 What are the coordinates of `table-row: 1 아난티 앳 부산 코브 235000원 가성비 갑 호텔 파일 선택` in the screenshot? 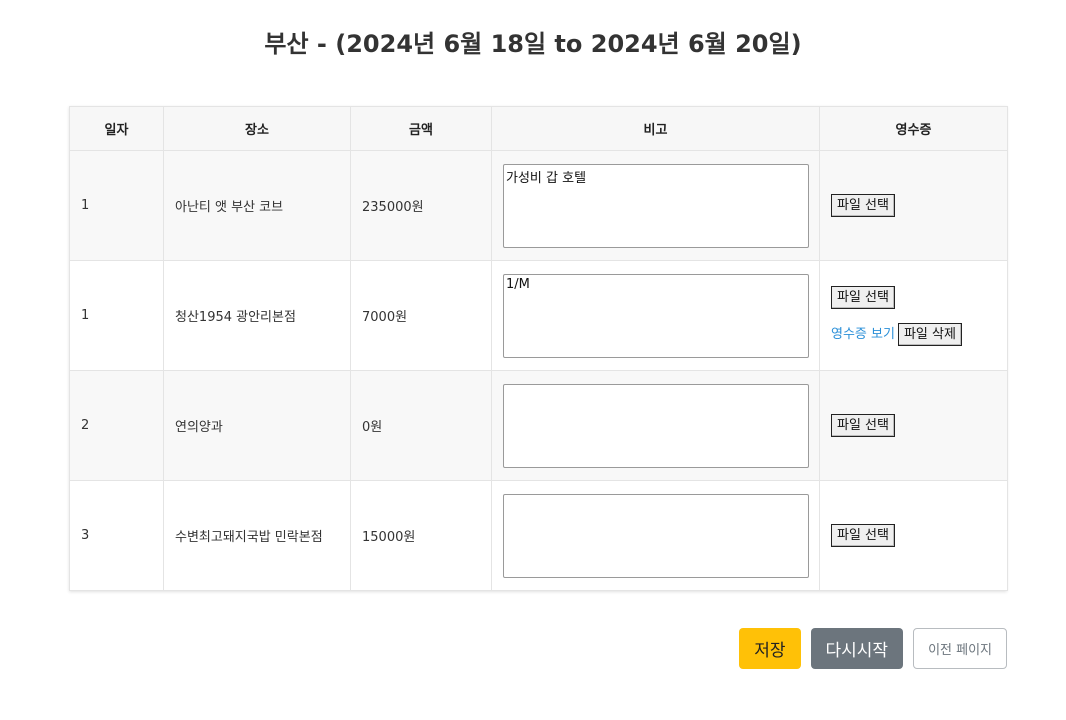 It's located at (538, 205).